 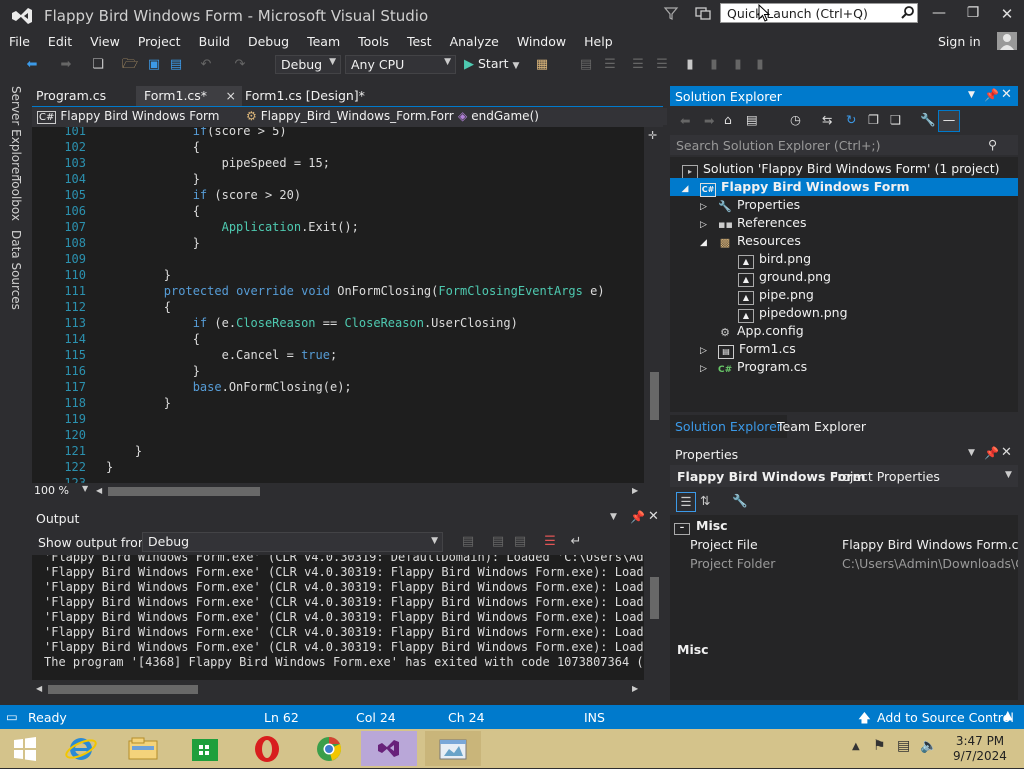 I want to click on solution-search-input: Search Solution Explorer (Ctrl+;) ⚲, so click(x=844, y=145).